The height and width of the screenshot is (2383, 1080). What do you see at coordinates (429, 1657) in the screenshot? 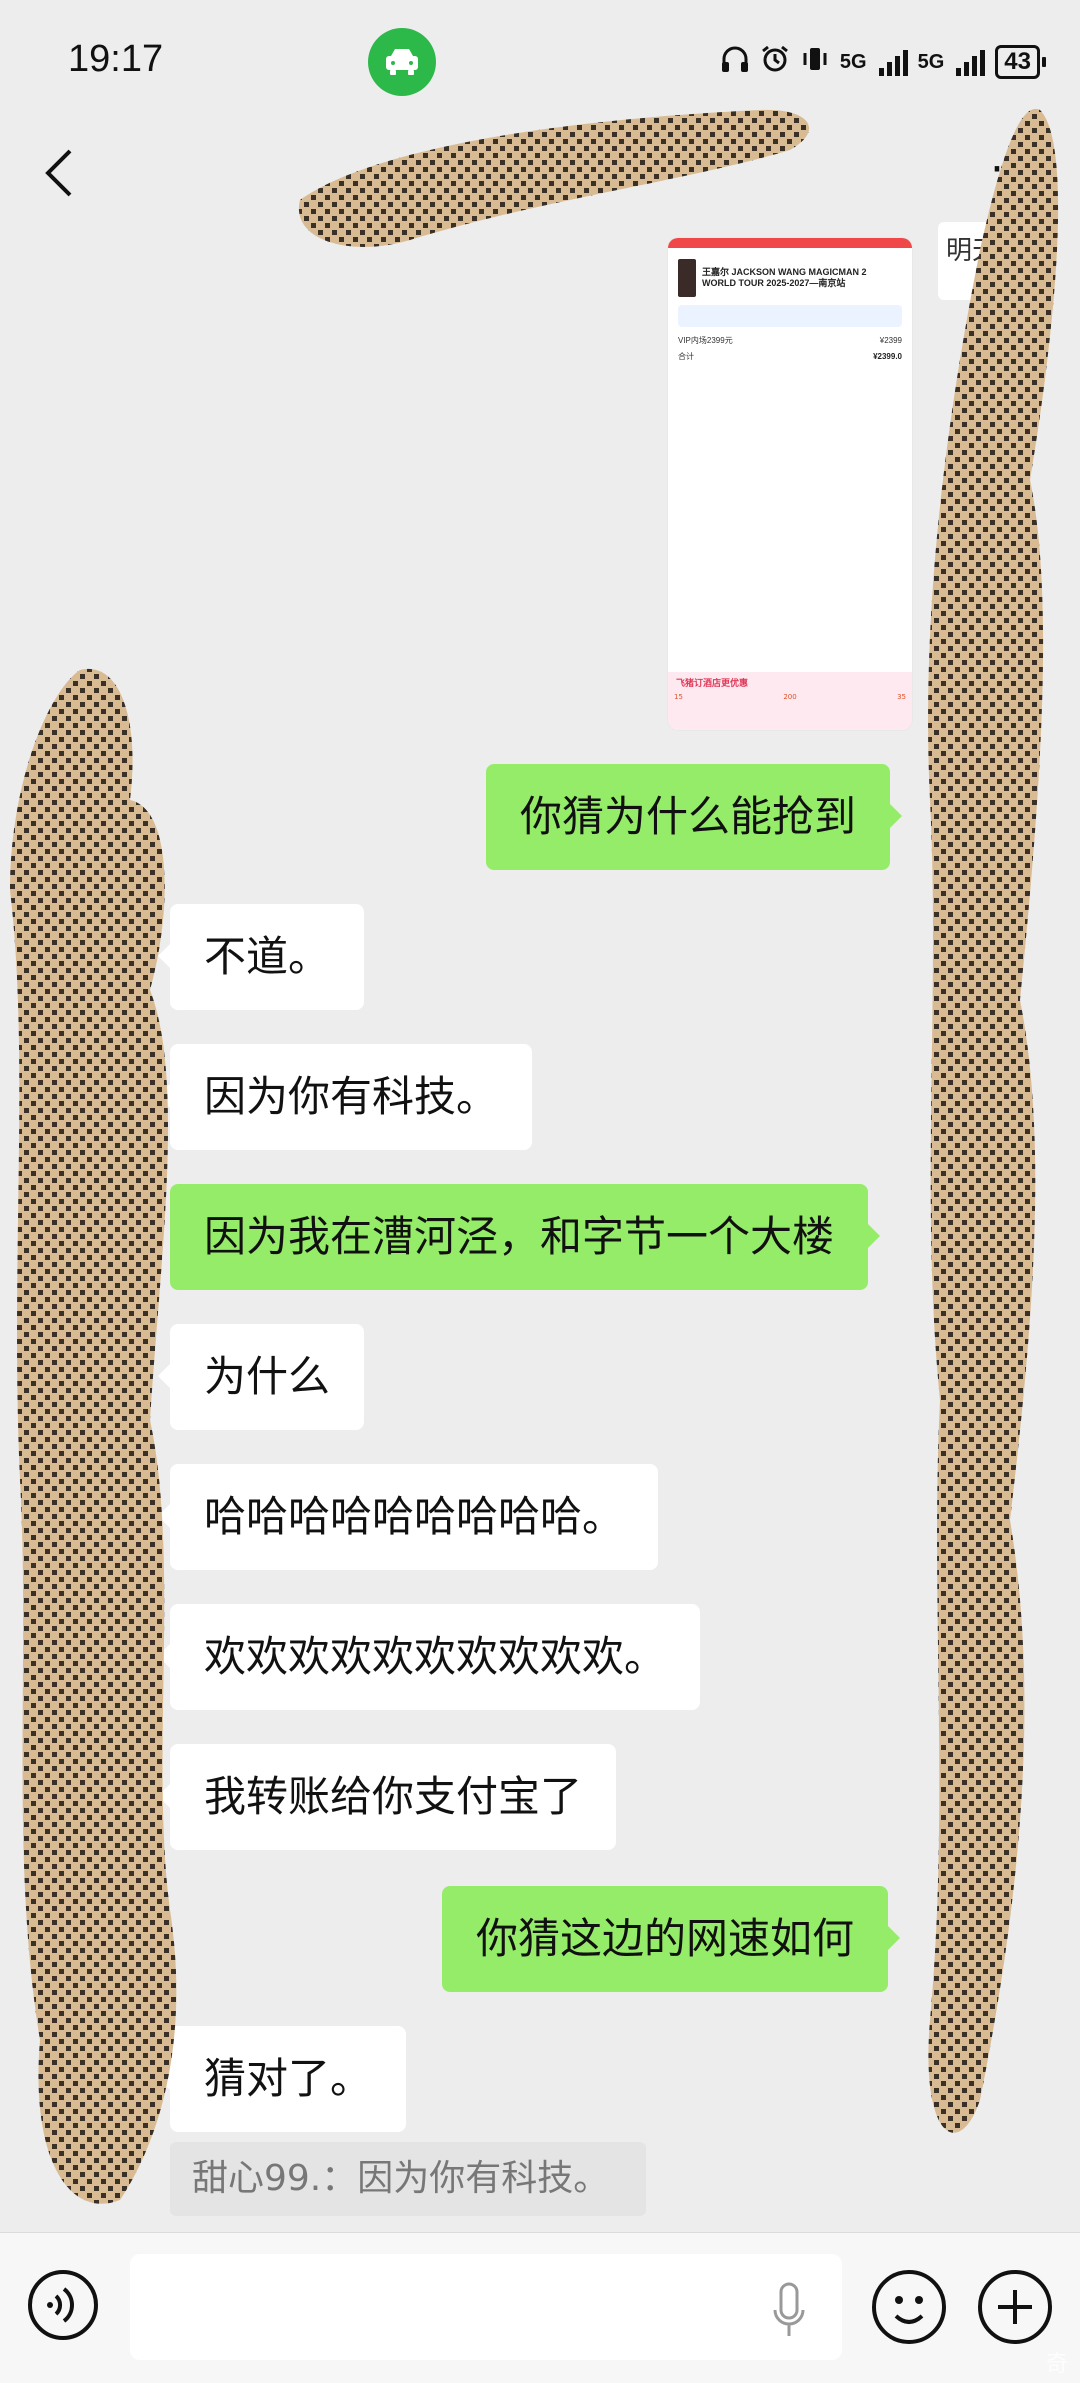
I see `message-bubble-received: 欢欢欢欢欢欢欢欢欢欢。` at bounding box center [429, 1657].